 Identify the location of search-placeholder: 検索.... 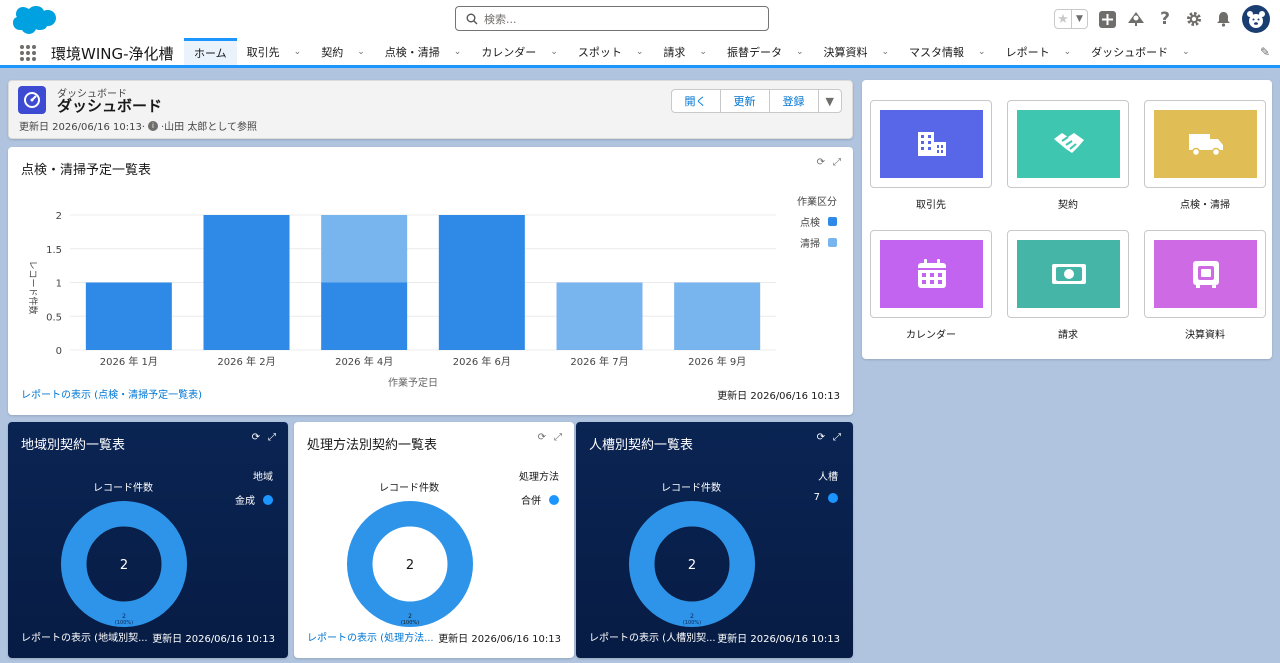
(500, 19).